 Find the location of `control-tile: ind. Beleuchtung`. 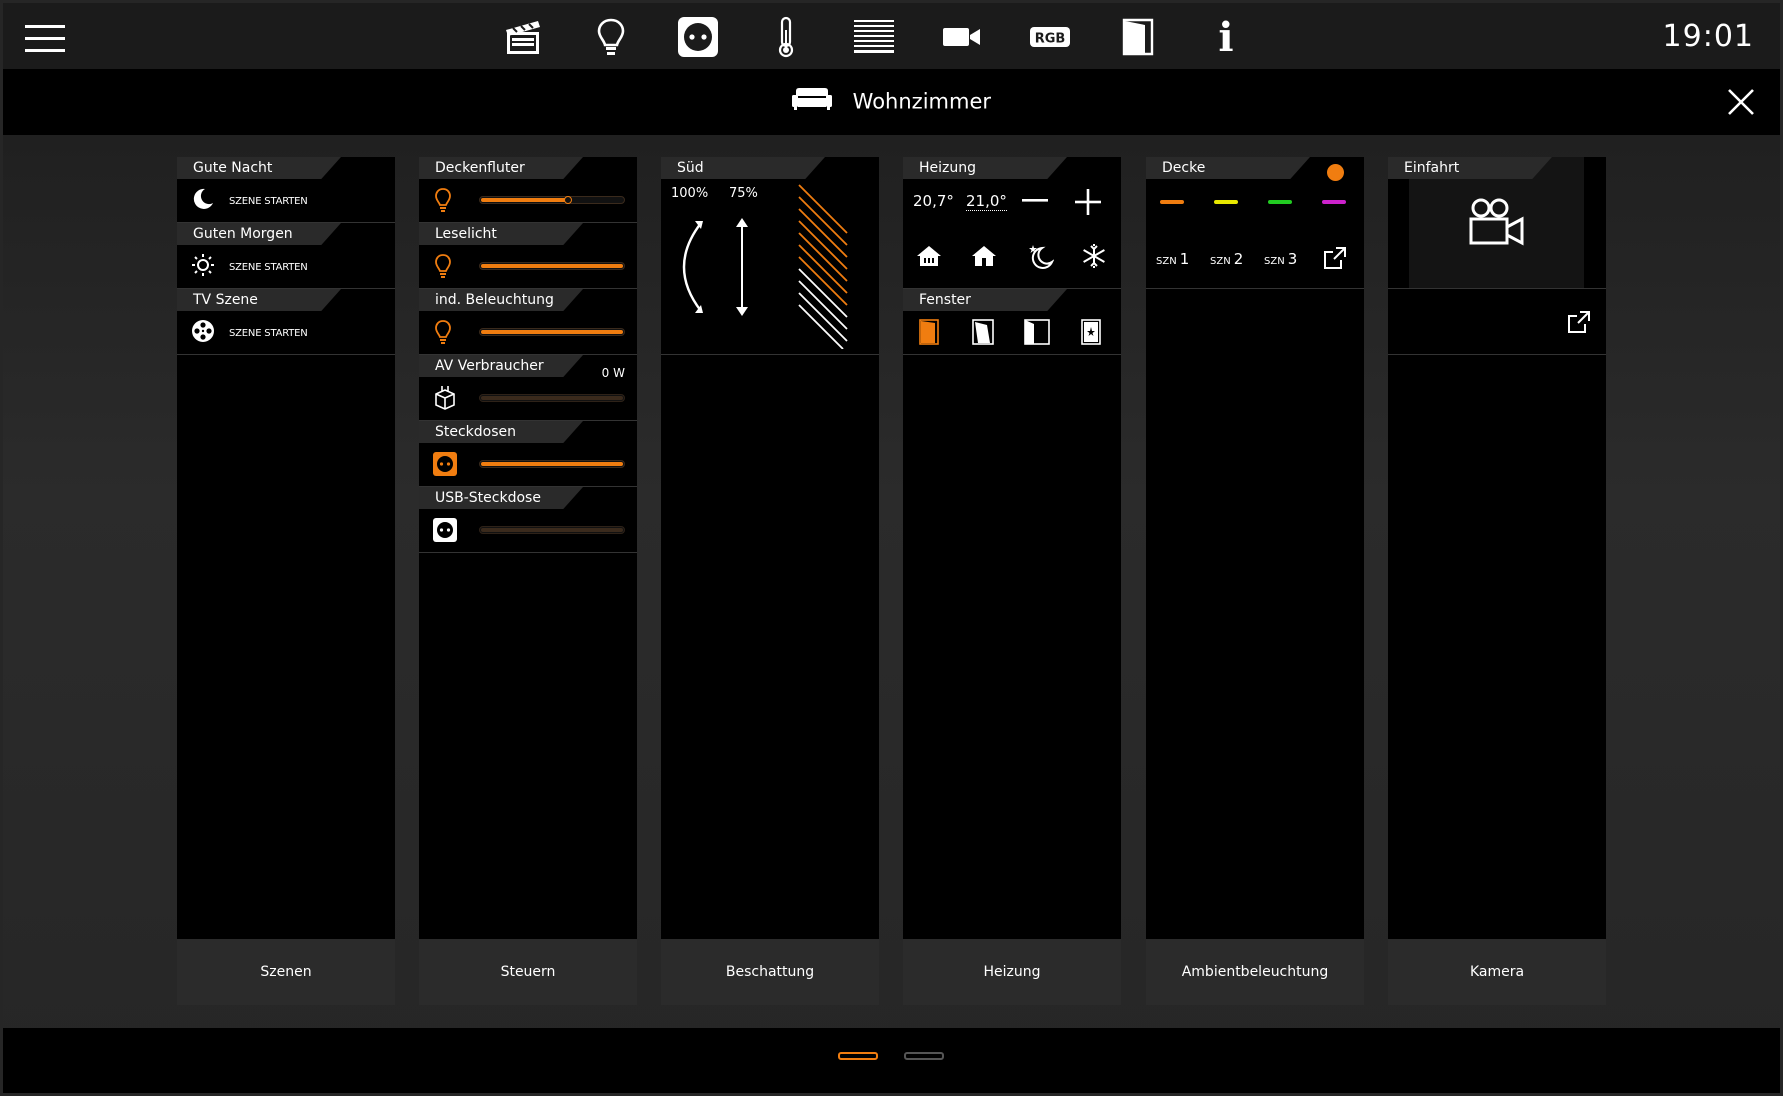

control-tile: ind. Beleuchtung is located at coordinates (528, 322).